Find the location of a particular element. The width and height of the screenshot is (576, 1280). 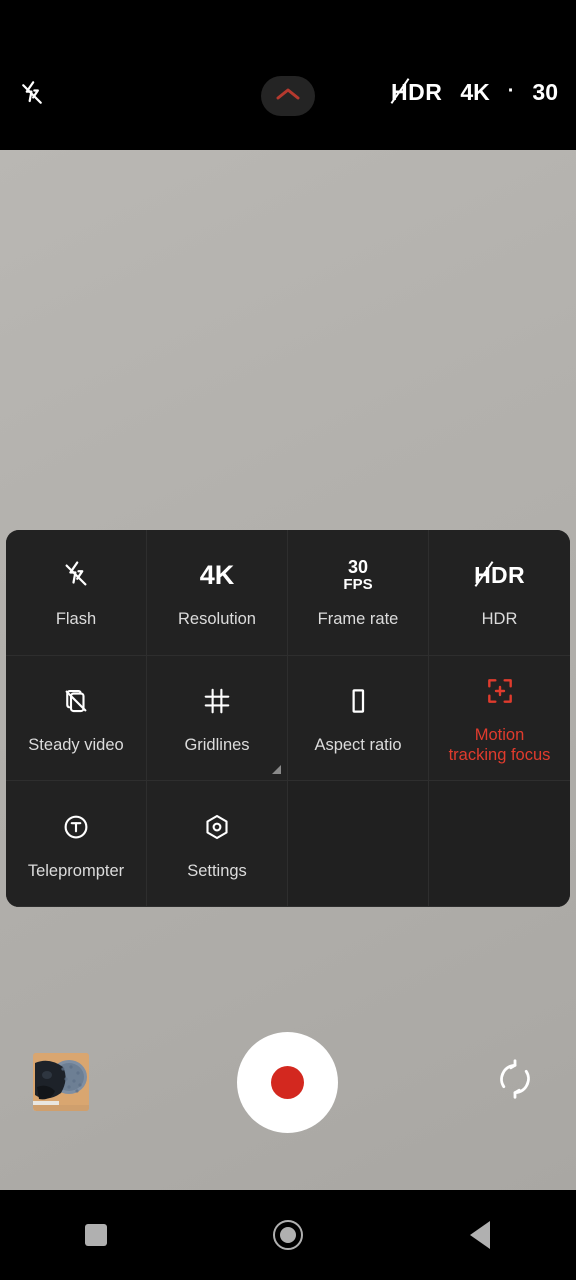

resolution-status-label: 4K is located at coordinates (474, 92).